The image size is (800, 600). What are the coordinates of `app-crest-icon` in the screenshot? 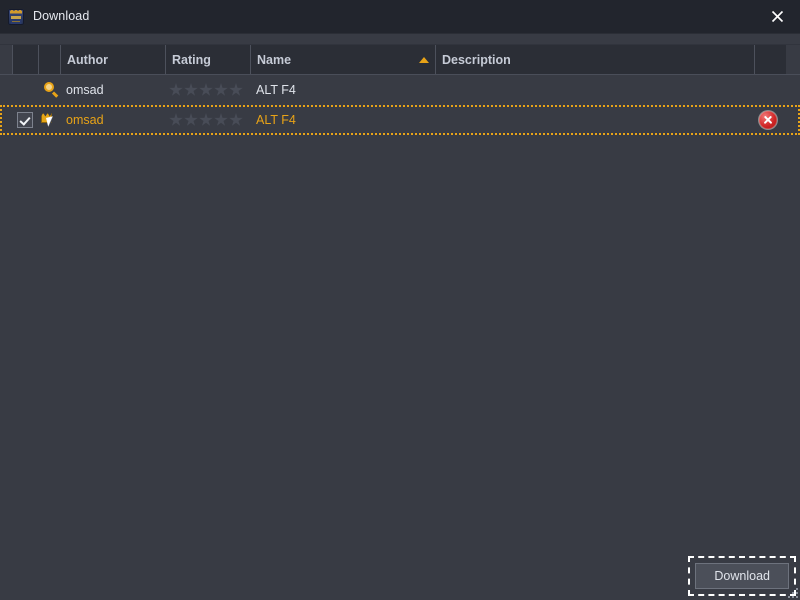 It's located at (16, 16).